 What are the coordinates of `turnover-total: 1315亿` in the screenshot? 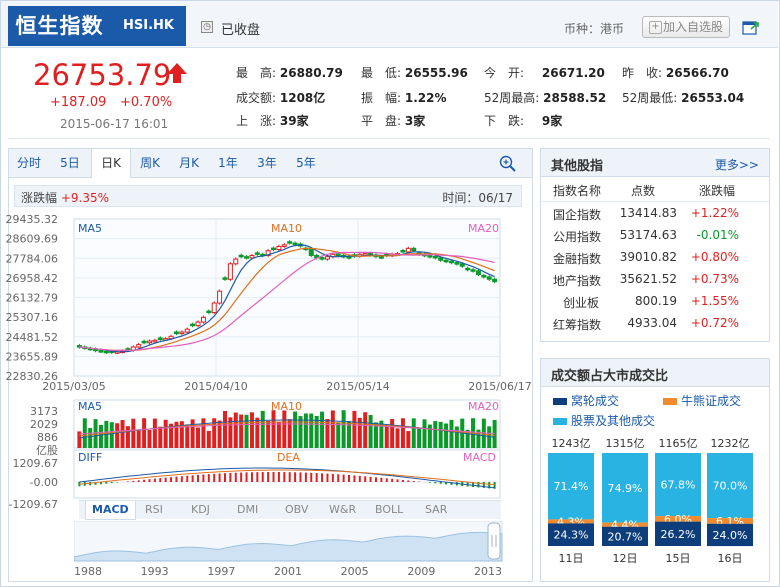 It's located at (625, 443).